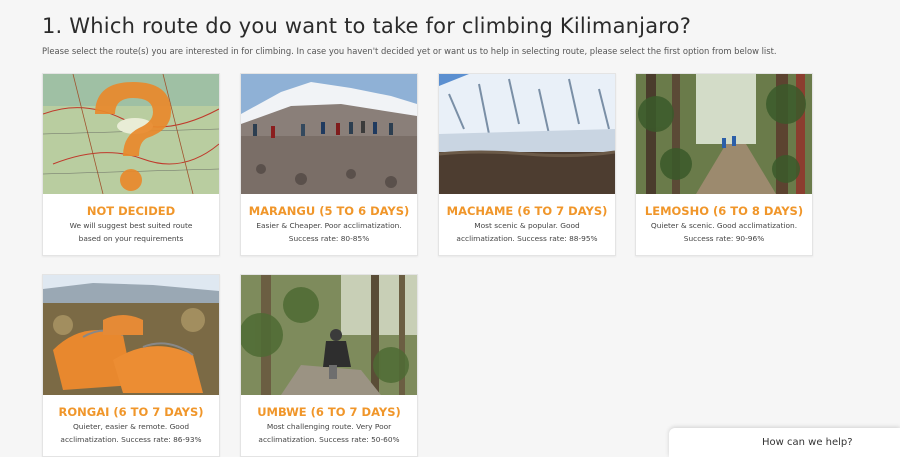 This screenshot has width=900, height=457. What do you see at coordinates (527, 238) in the screenshot?
I see `route-description-line: acclimatization. Success rate: 88-95%` at bounding box center [527, 238].